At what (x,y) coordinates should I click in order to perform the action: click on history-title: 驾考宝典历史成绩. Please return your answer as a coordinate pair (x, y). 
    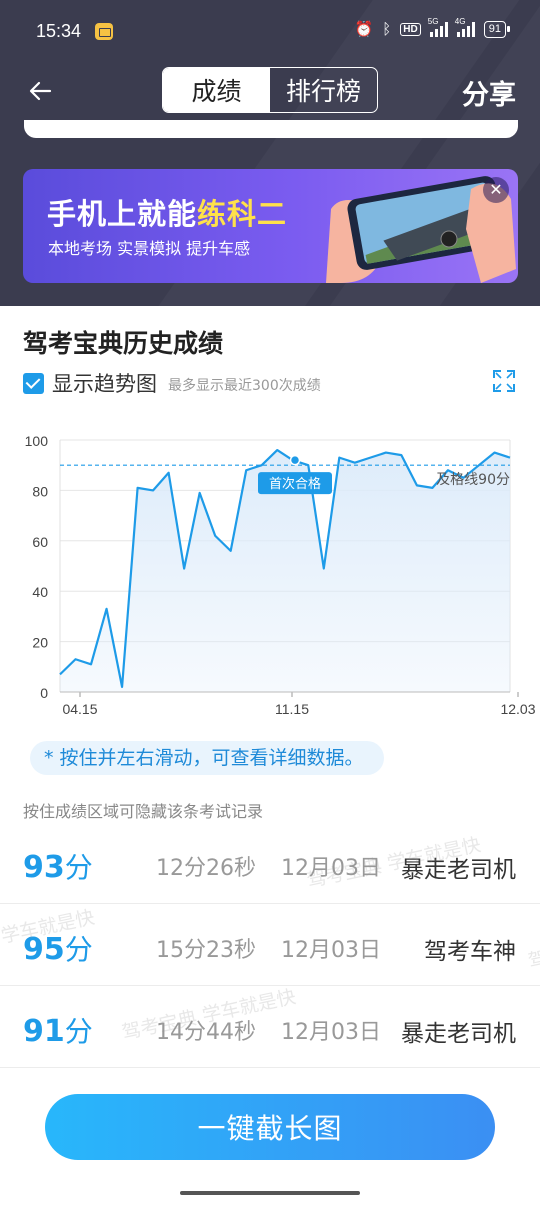
    Looking at the image, I should click on (123, 343).